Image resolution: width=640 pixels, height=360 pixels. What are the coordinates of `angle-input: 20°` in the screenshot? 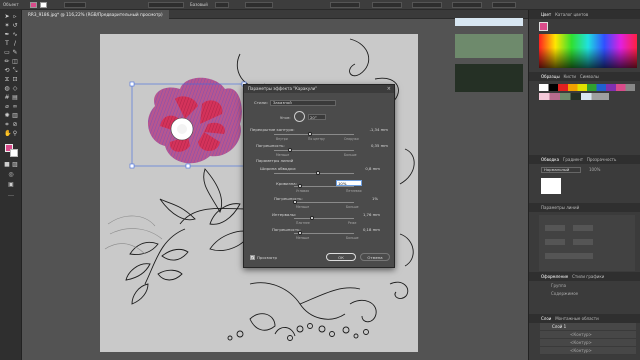 It's located at (317, 117).